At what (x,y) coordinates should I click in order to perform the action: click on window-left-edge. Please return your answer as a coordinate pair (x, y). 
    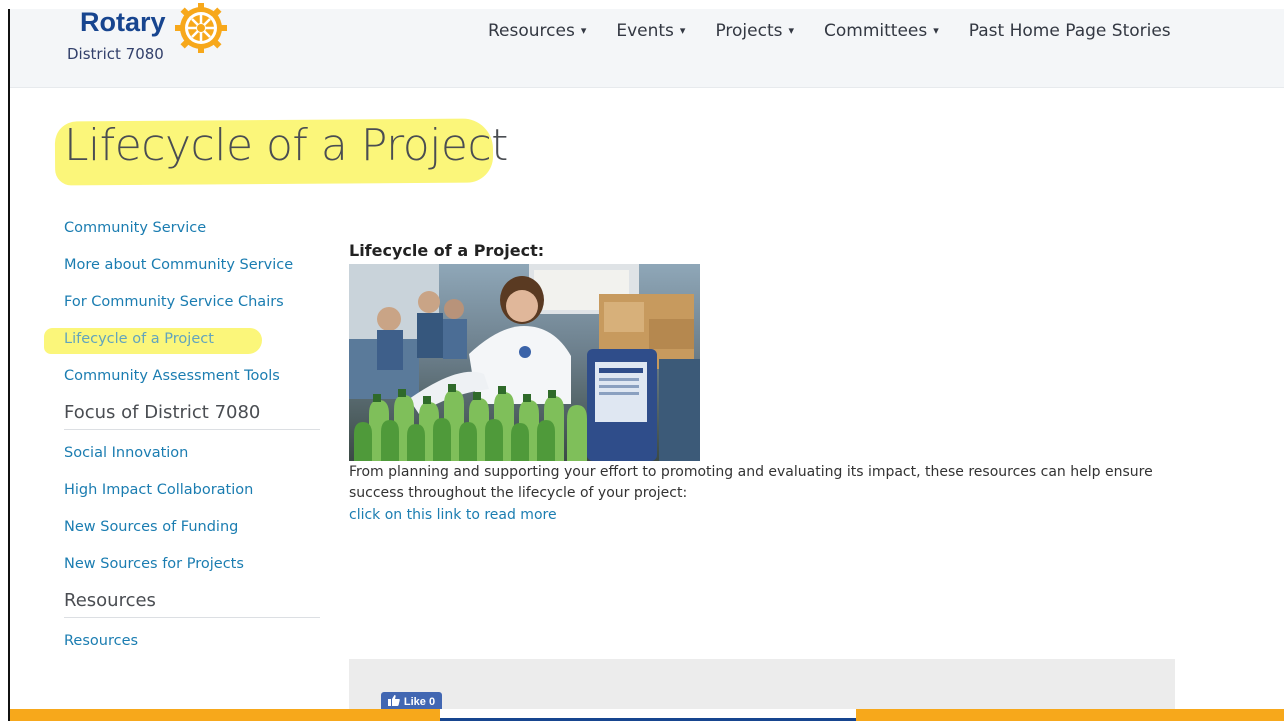
    Looking at the image, I should click on (9, 365).